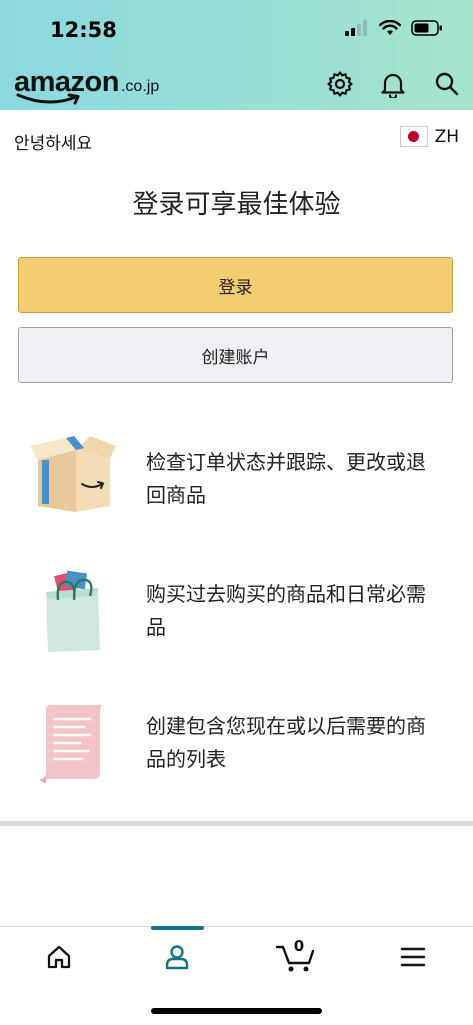  What do you see at coordinates (236, 55) in the screenshot?
I see `app-header: 12:58 amazon .co.jp` at bounding box center [236, 55].